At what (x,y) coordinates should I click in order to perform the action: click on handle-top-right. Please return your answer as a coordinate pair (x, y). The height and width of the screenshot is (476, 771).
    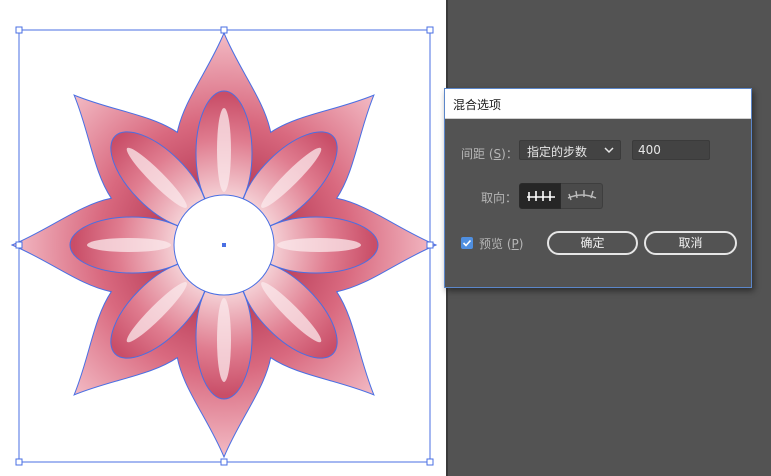
    Looking at the image, I should click on (430, 30).